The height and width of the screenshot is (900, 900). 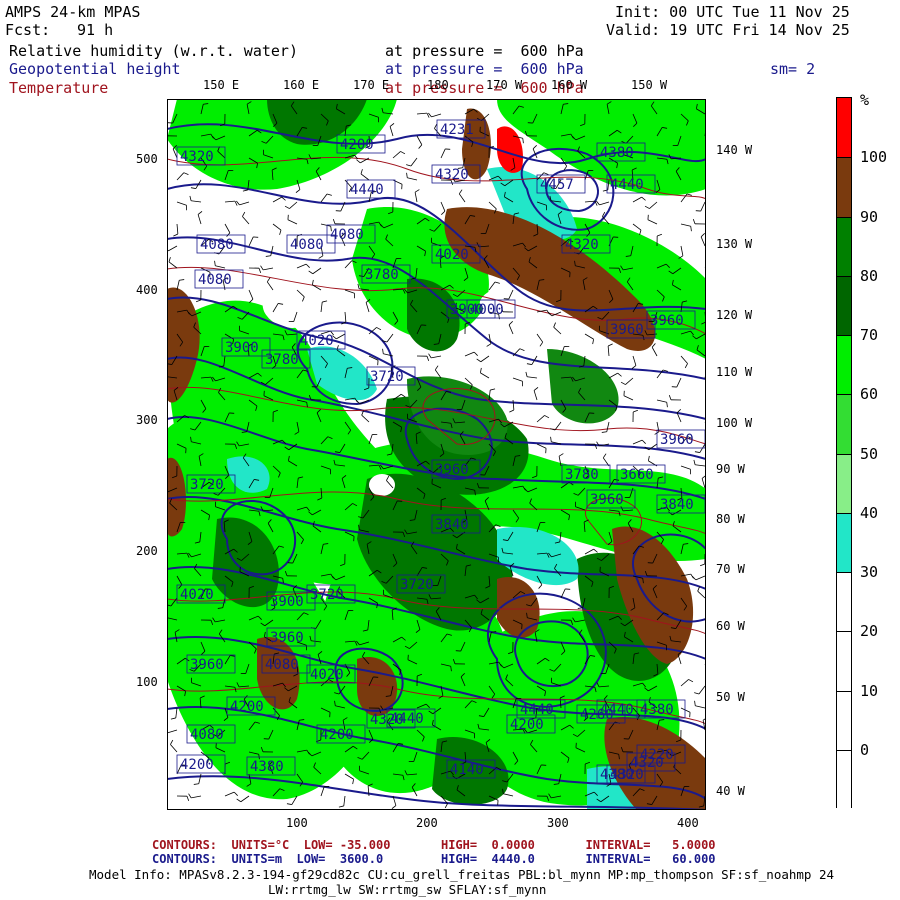 What do you see at coordinates (869, 394) in the screenshot?
I see `colorbar-label: 60` at bounding box center [869, 394].